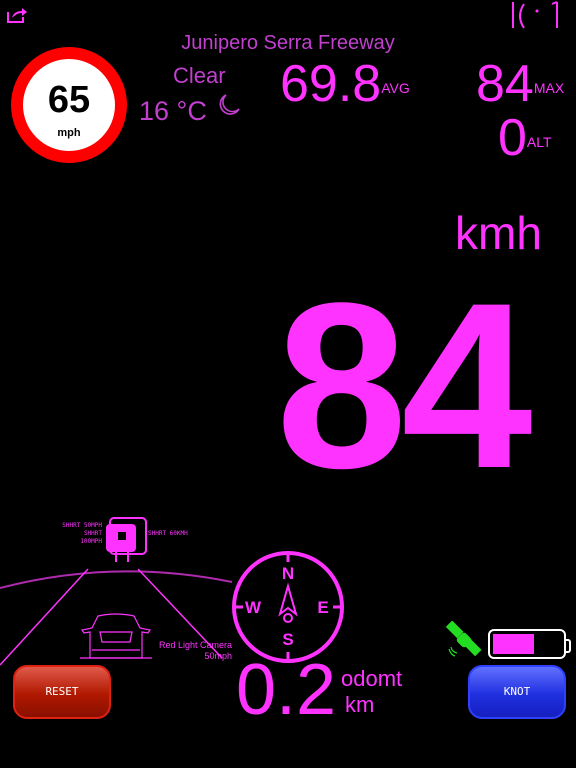 The height and width of the screenshot is (768, 576). I want to click on speed-limit-value: 65, so click(69, 100).